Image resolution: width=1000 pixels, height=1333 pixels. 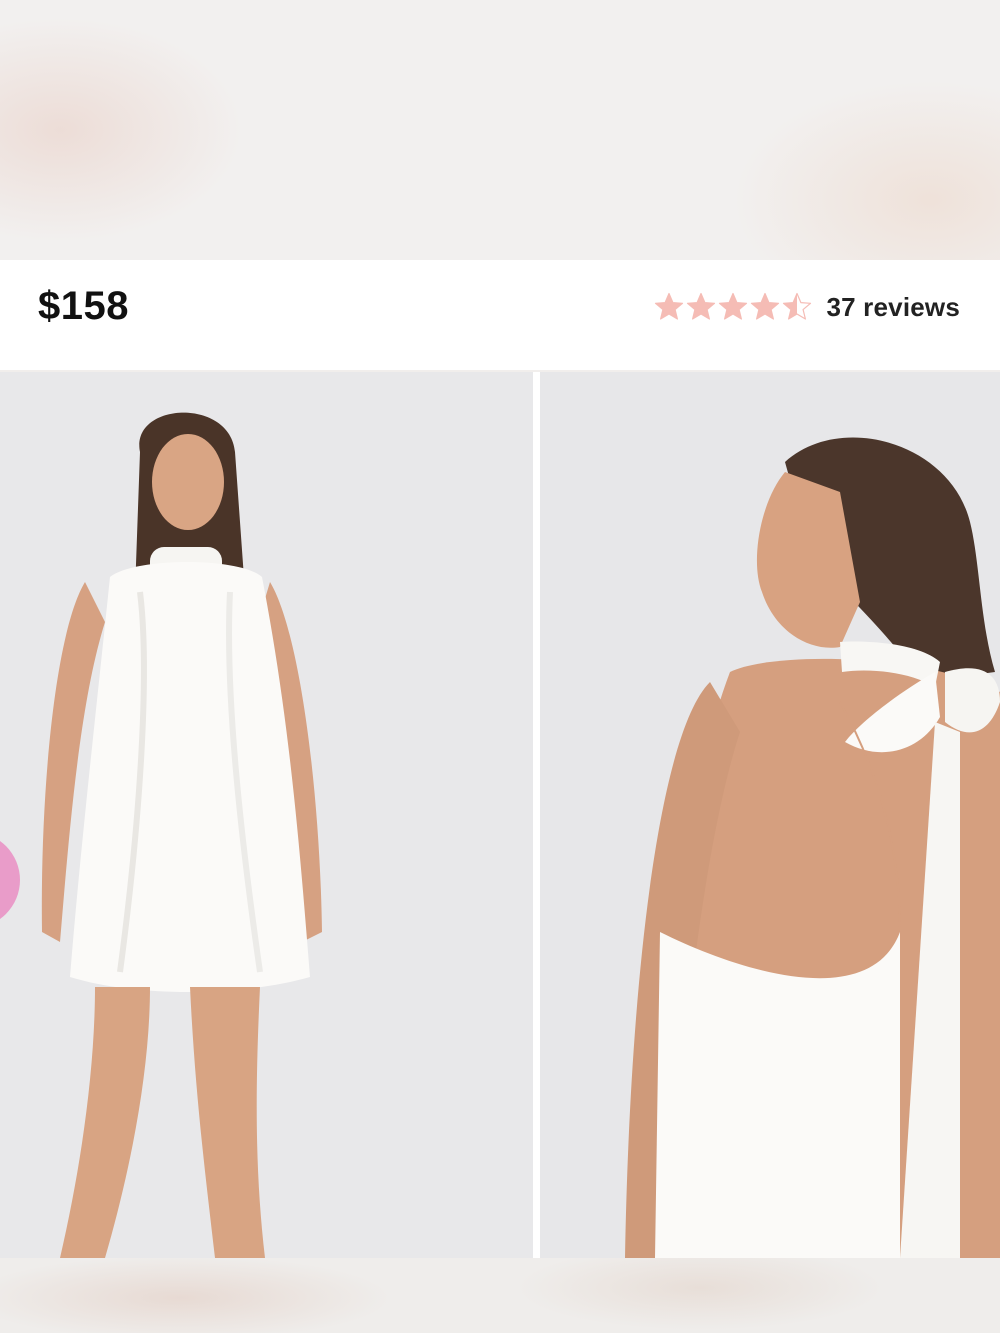 What do you see at coordinates (83, 306) in the screenshot?
I see `product-price: $158` at bounding box center [83, 306].